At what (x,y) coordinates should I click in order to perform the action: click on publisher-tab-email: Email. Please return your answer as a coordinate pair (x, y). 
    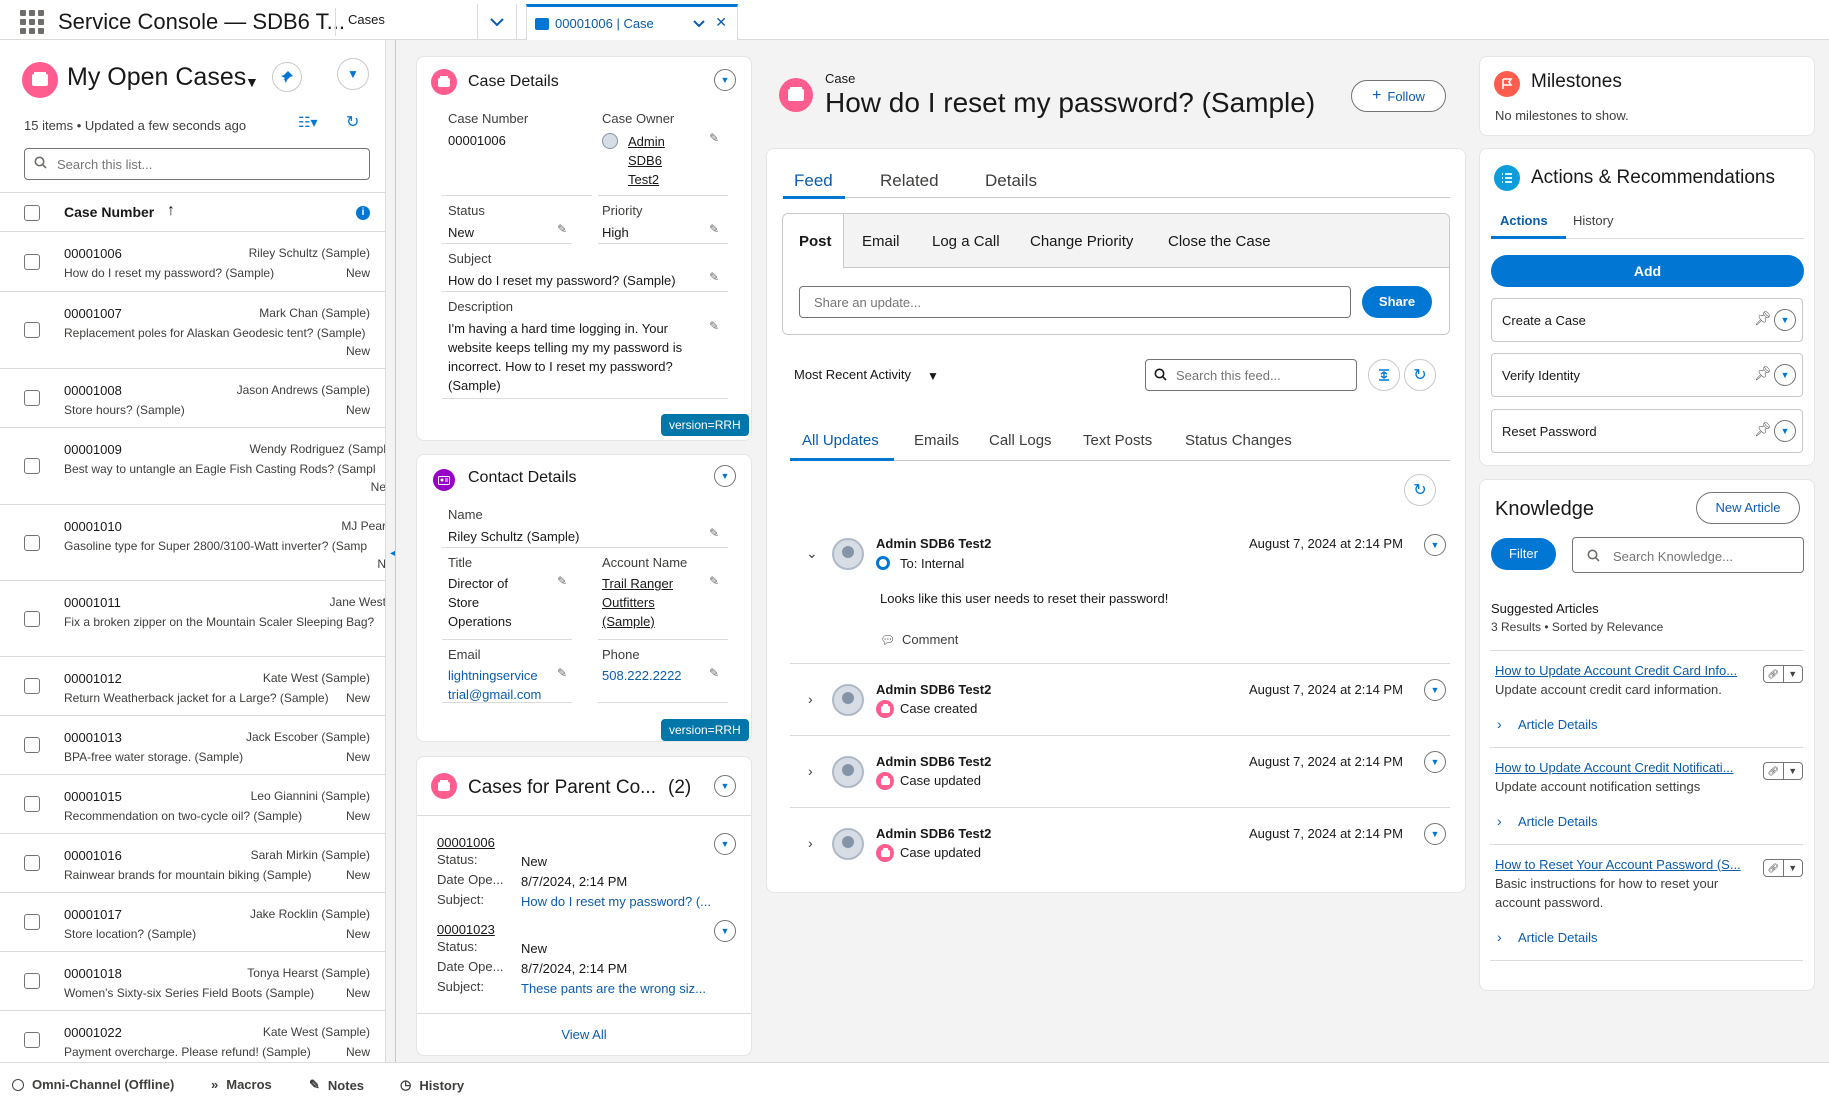
    Looking at the image, I should click on (881, 241).